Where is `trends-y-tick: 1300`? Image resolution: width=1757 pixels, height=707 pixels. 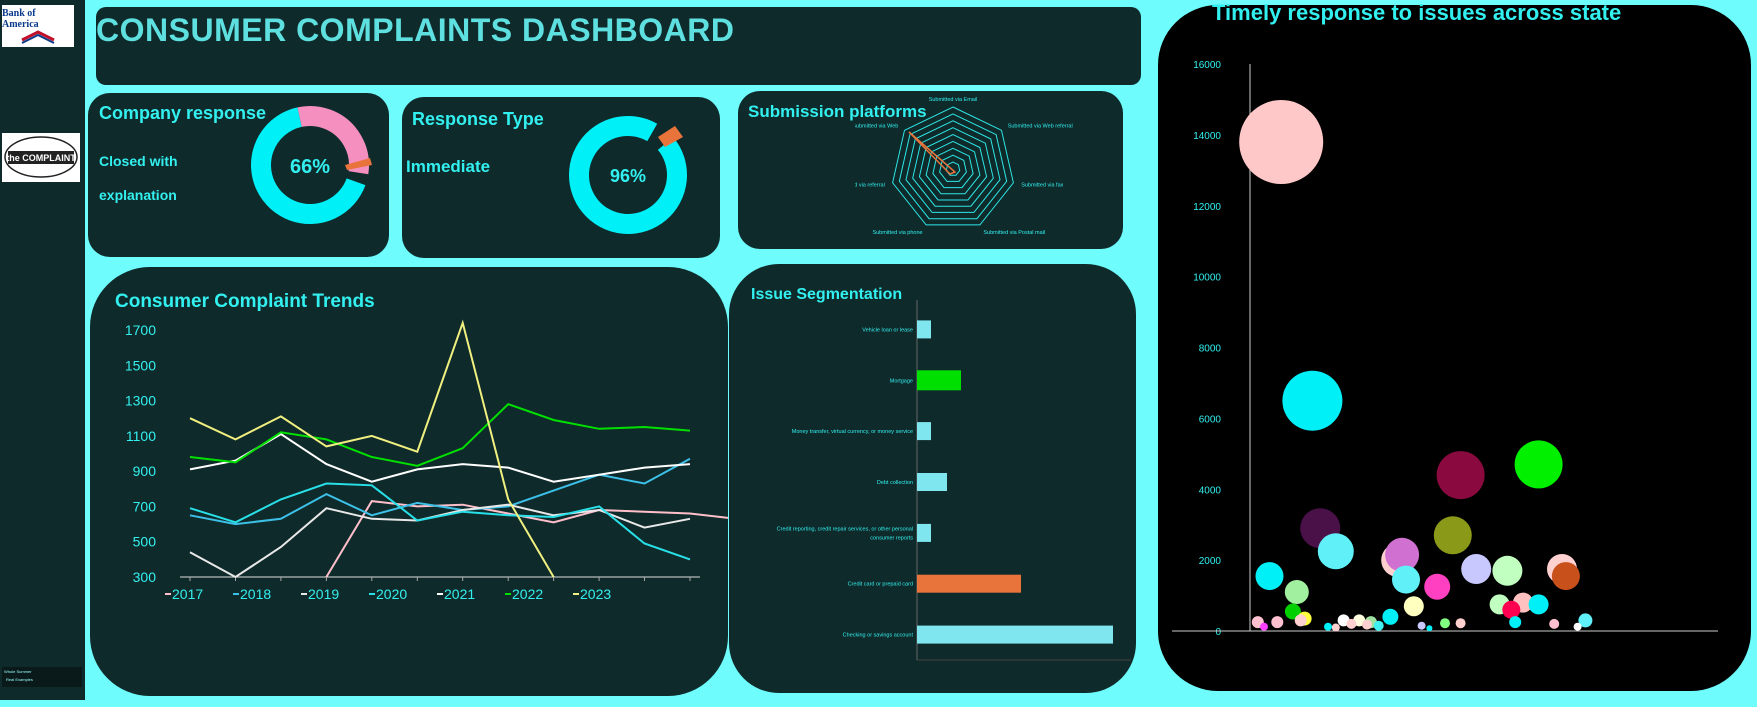 trends-y-tick: 1300 is located at coordinates (140, 401).